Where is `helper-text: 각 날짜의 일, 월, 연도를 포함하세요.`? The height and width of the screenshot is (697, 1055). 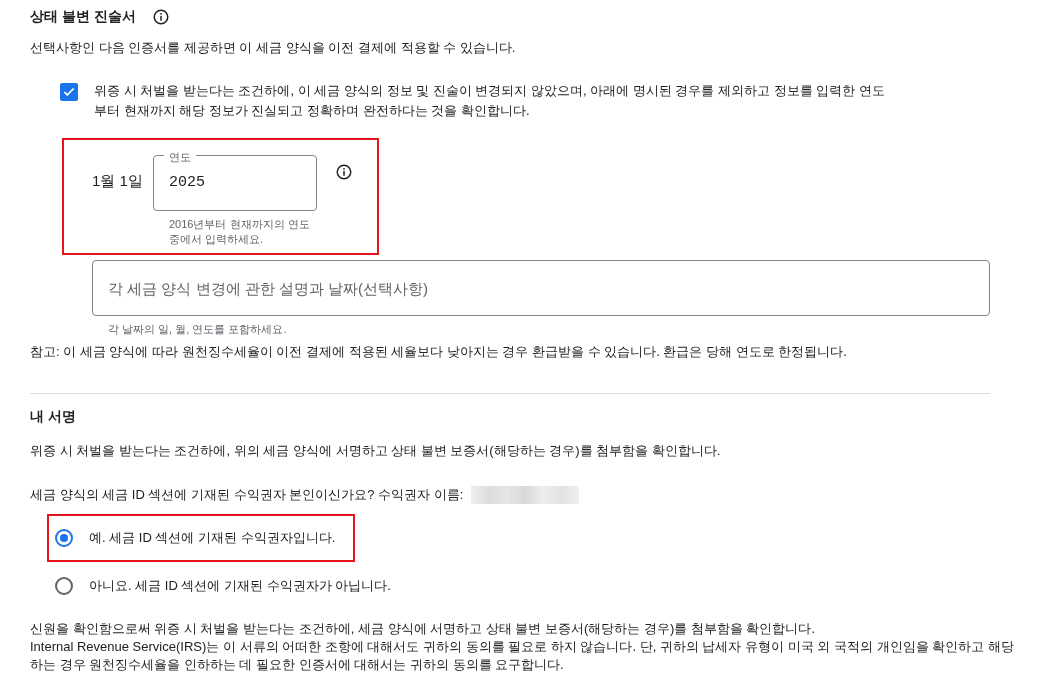
helper-text: 각 날짜의 일, 월, 연도를 포함하세요. is located at coordinates (198, 329).